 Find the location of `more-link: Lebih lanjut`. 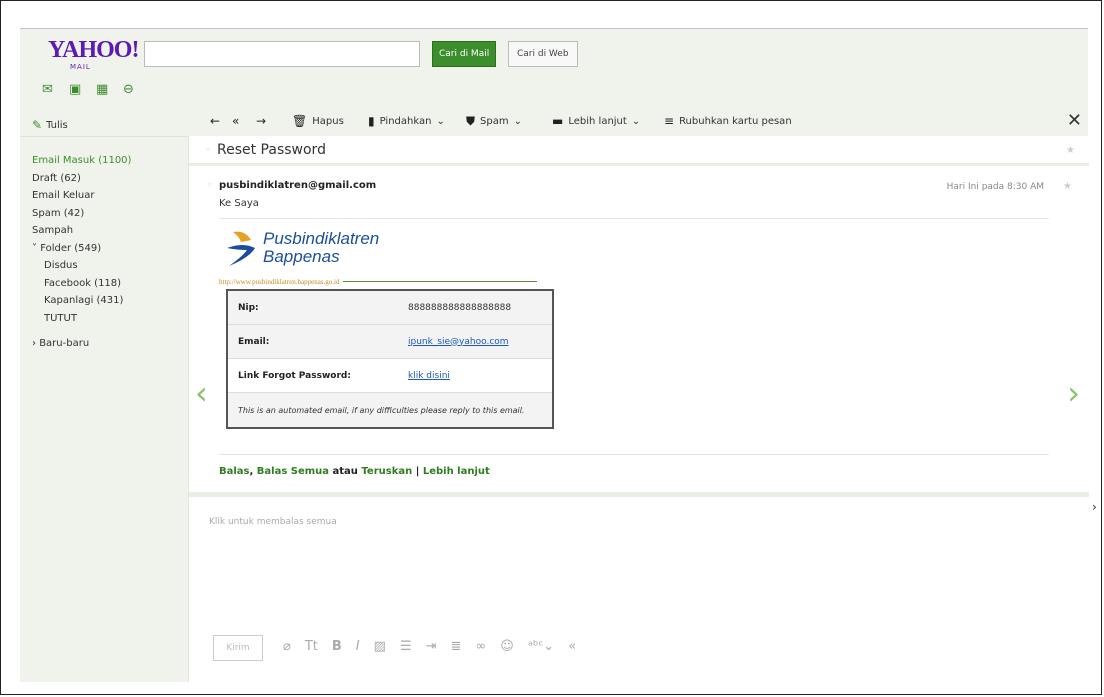

more-link: Lebih lanjut is located at coordinates (456, 471).